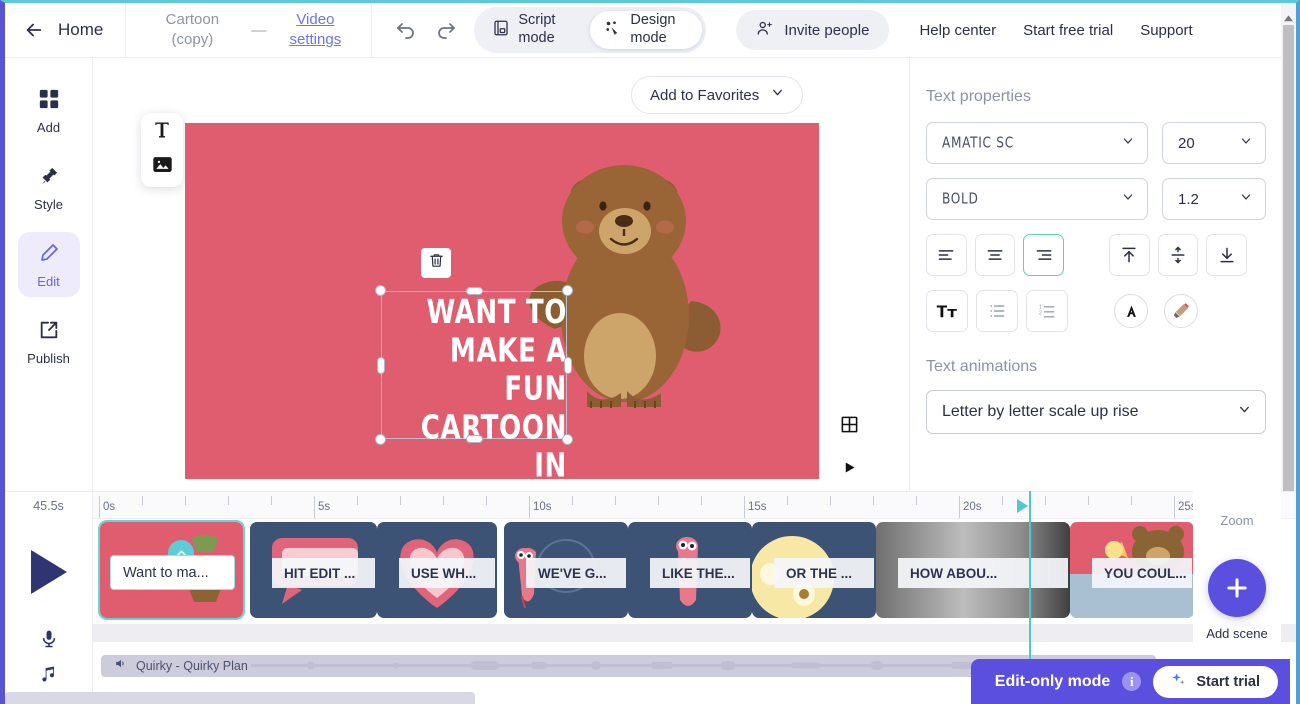 The height and width of the screenshot is (704, 1300). What do you see at coordinates (995, 255) in the screenshot?
I see `align-center-button` at bounding box center [995, 255].